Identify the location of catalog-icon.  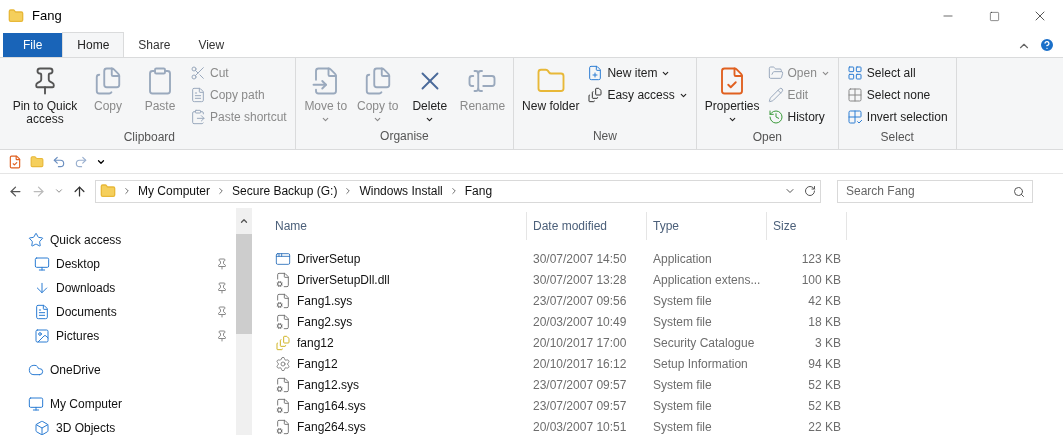
(283, 342).